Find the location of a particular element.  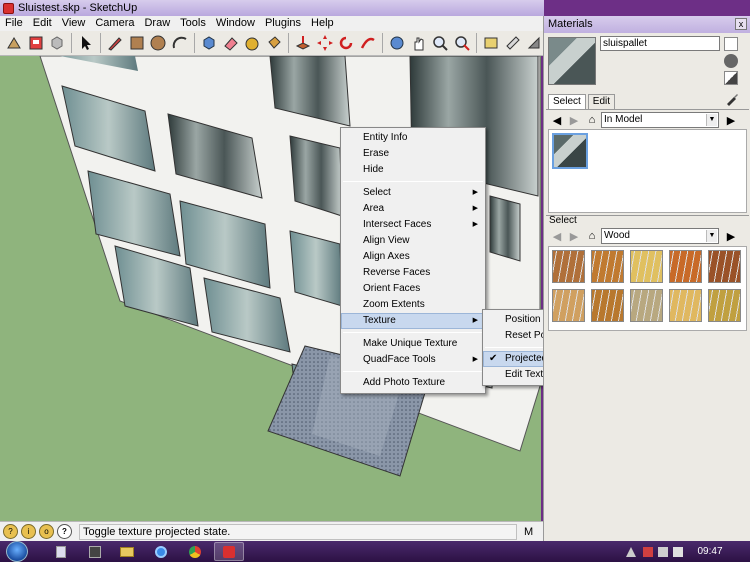

follow-me-icon is located at coordinates (368, 43).